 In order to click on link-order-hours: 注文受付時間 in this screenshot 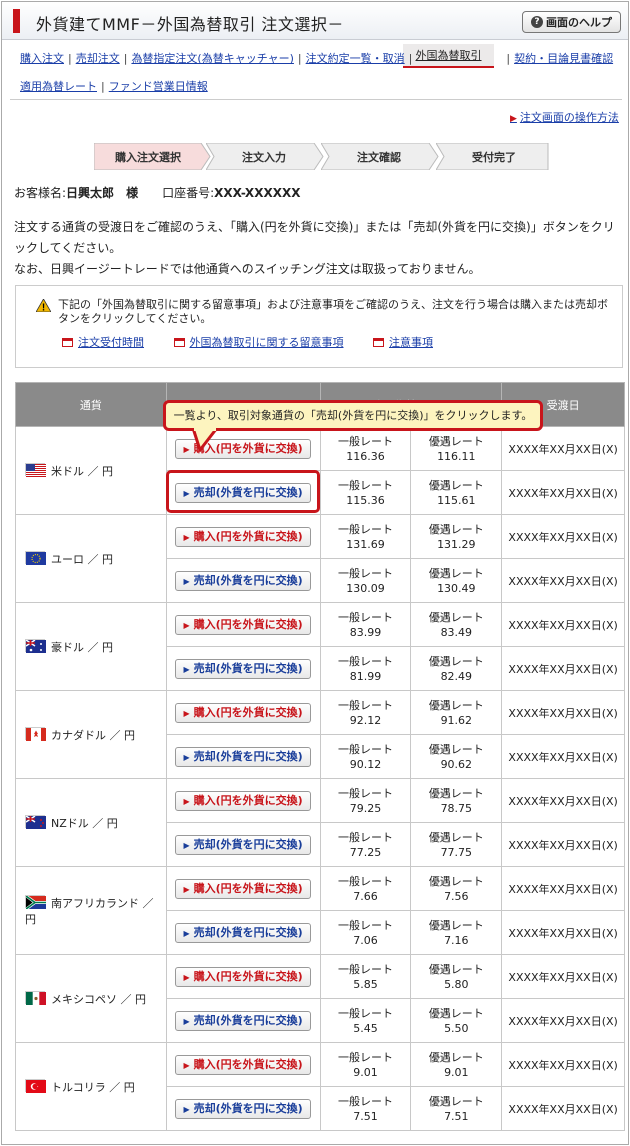, I will do `click(111, 342)`.